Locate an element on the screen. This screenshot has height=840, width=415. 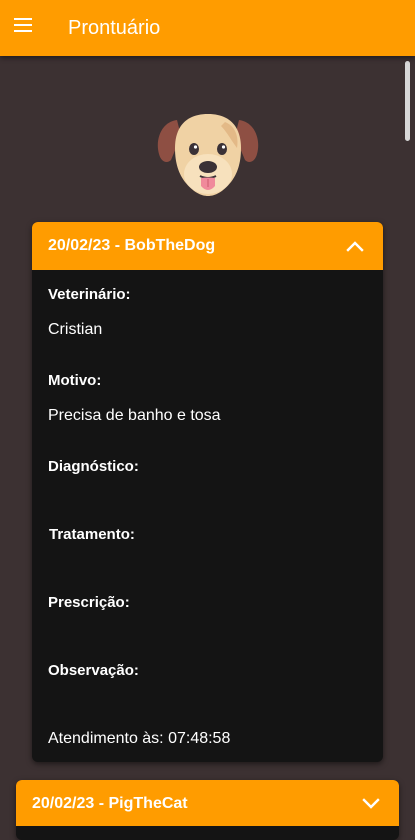
vet-label: Veterinário: is located at coordinates (89, 294).